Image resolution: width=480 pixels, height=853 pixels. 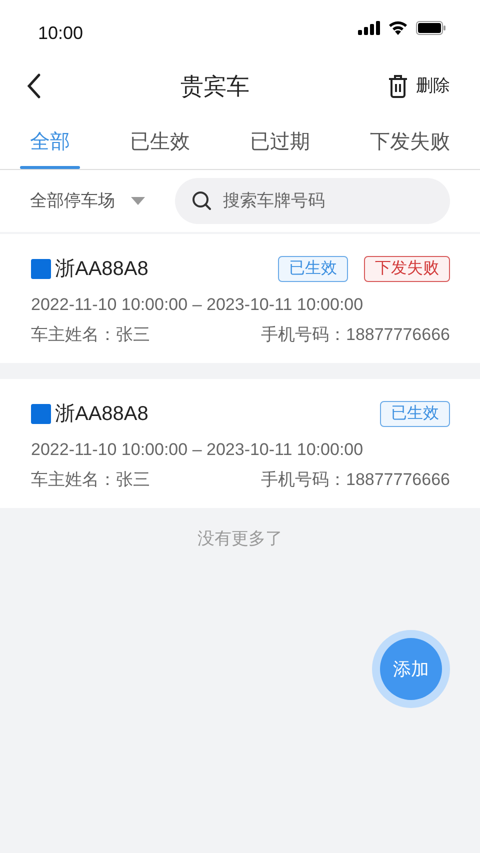 I want to click on back-button, so click(x=34, y=86).